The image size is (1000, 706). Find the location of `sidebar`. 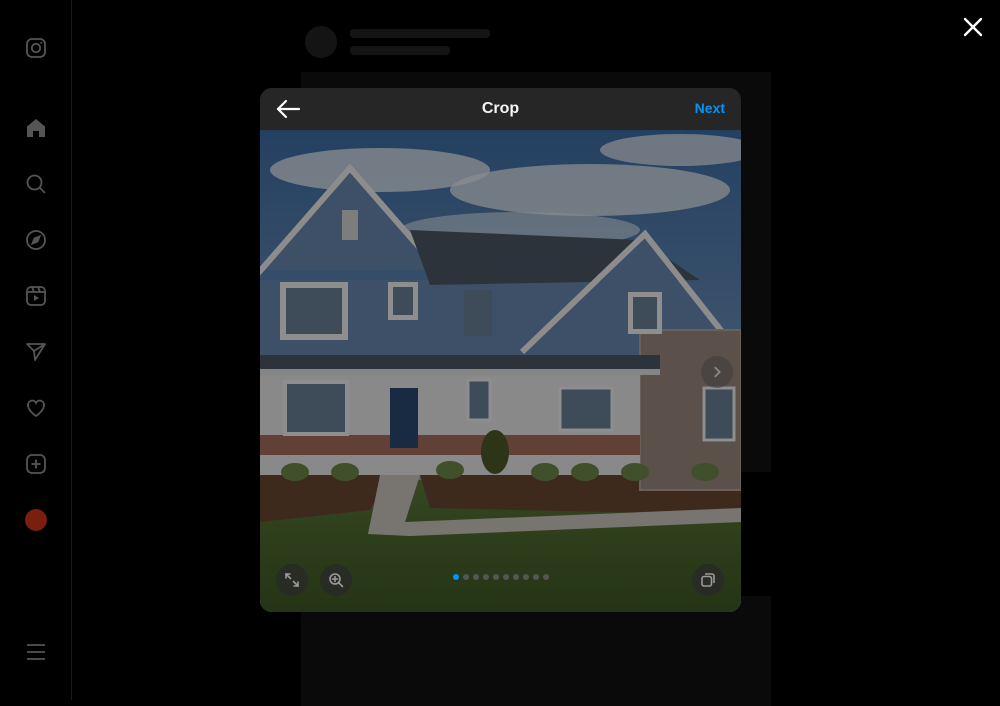

sidebar is located at coordinates (36, 350).